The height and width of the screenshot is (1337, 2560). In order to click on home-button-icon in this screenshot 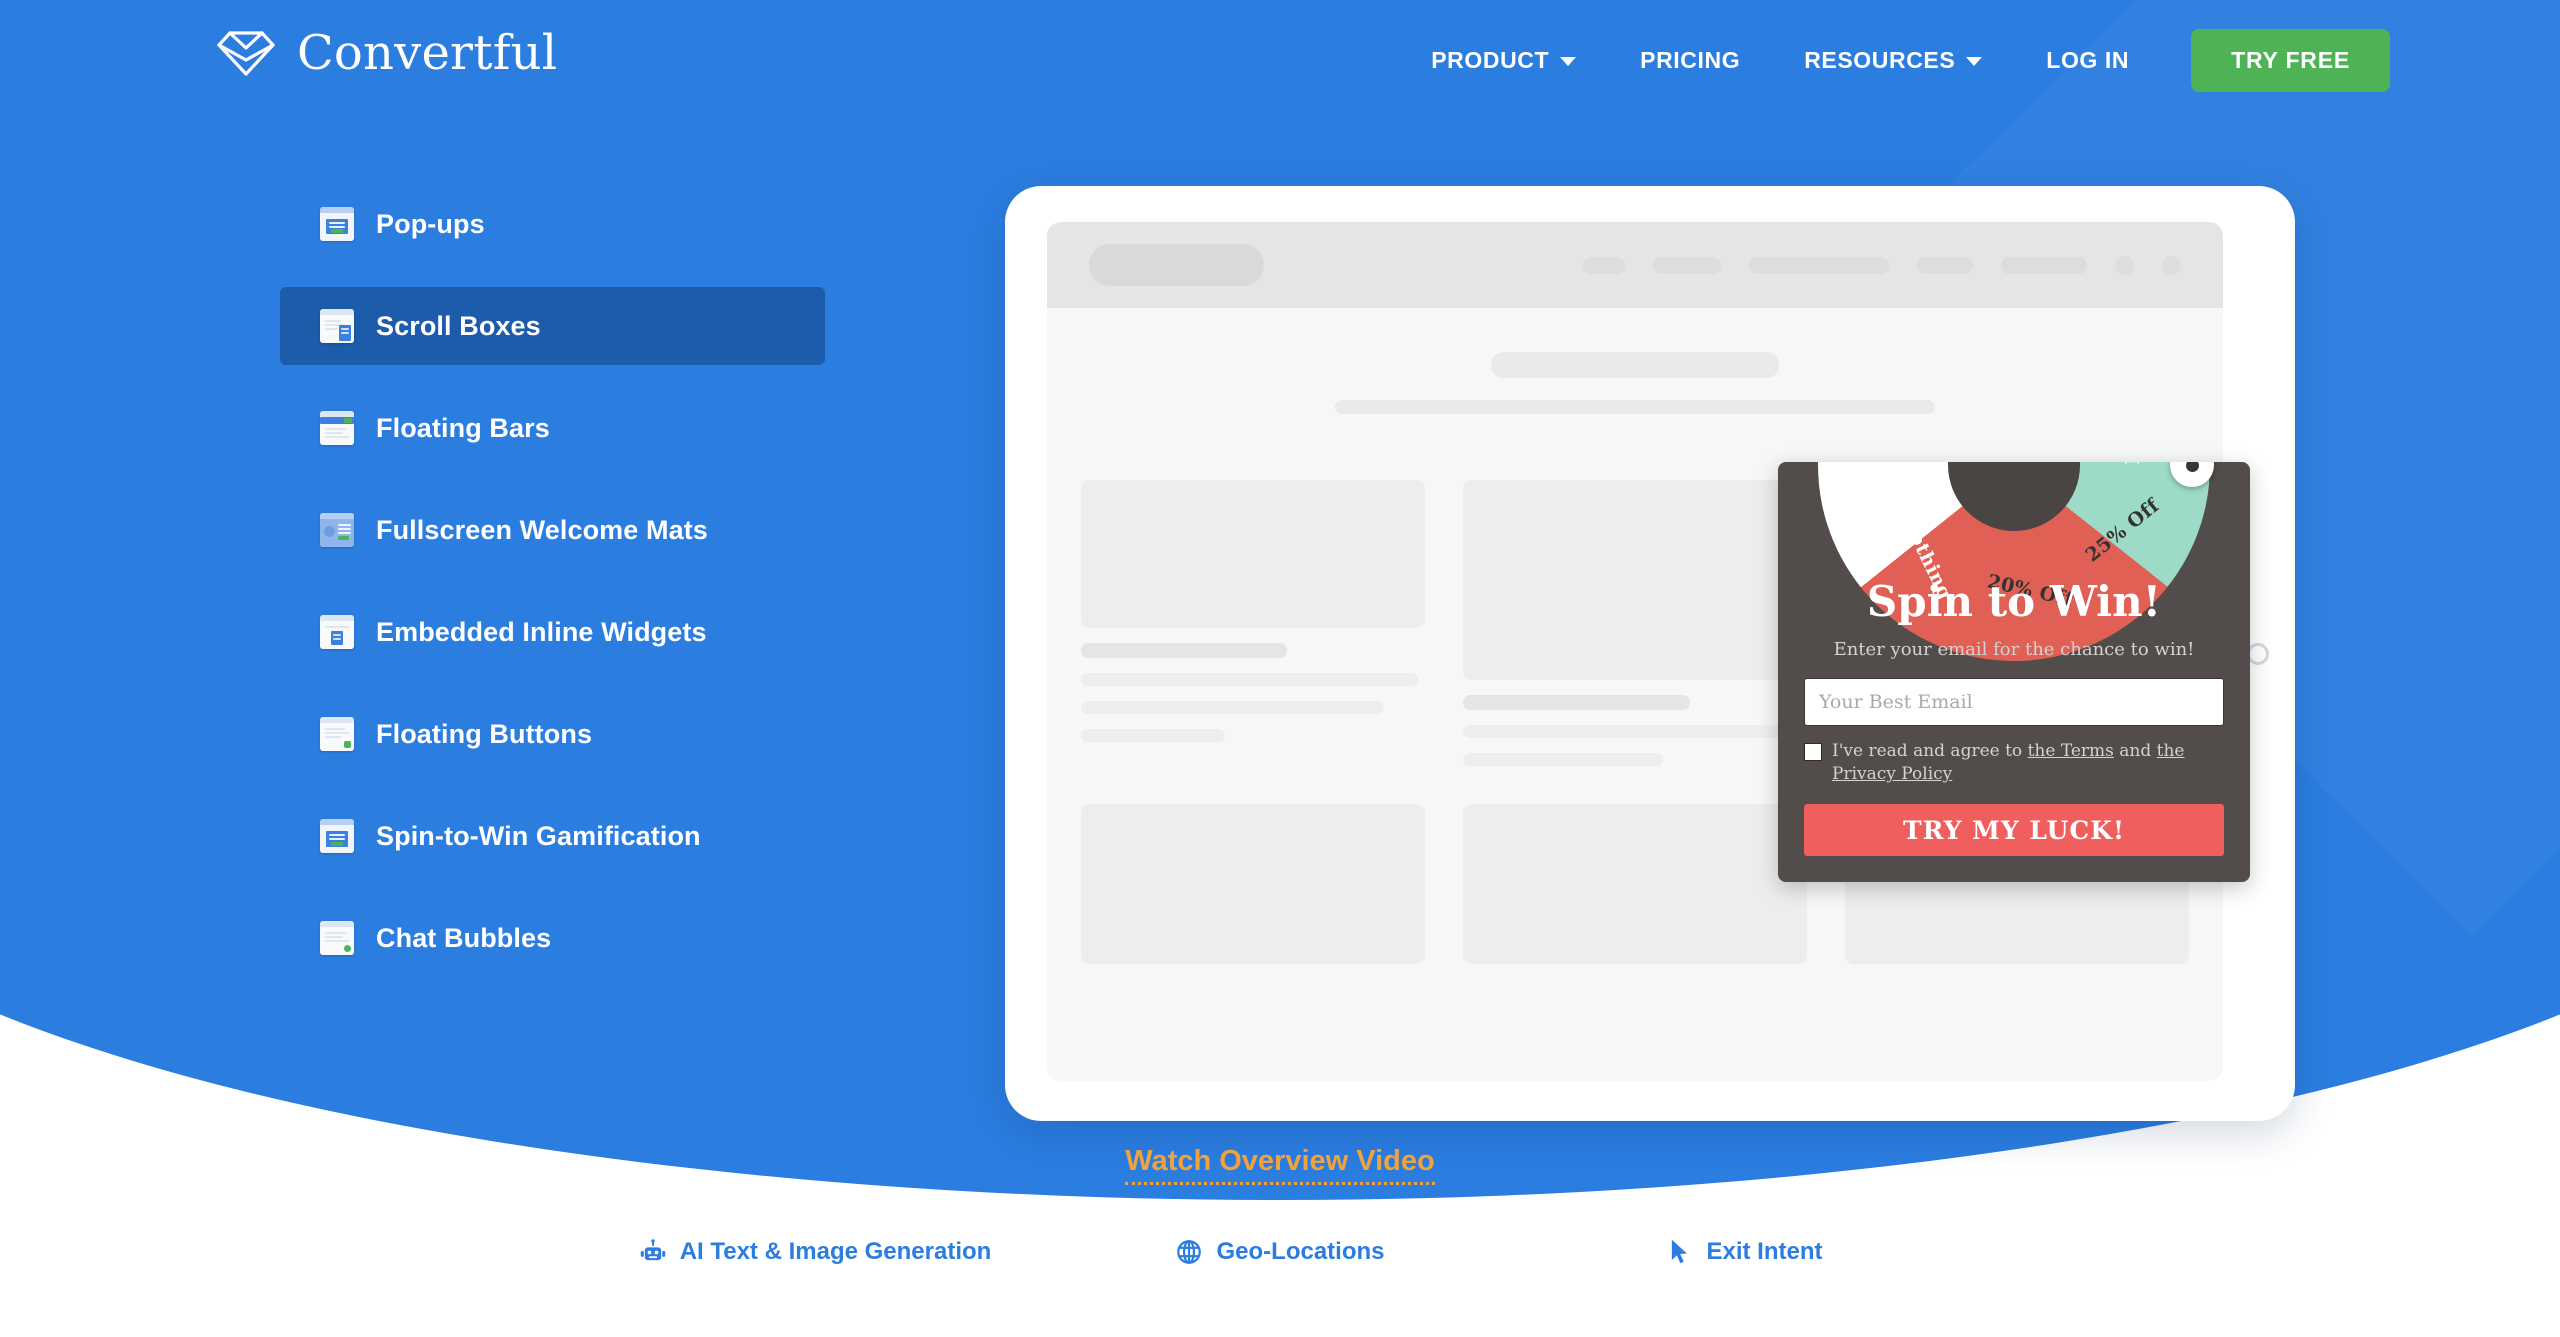, I will do `click(2258, 653)`.